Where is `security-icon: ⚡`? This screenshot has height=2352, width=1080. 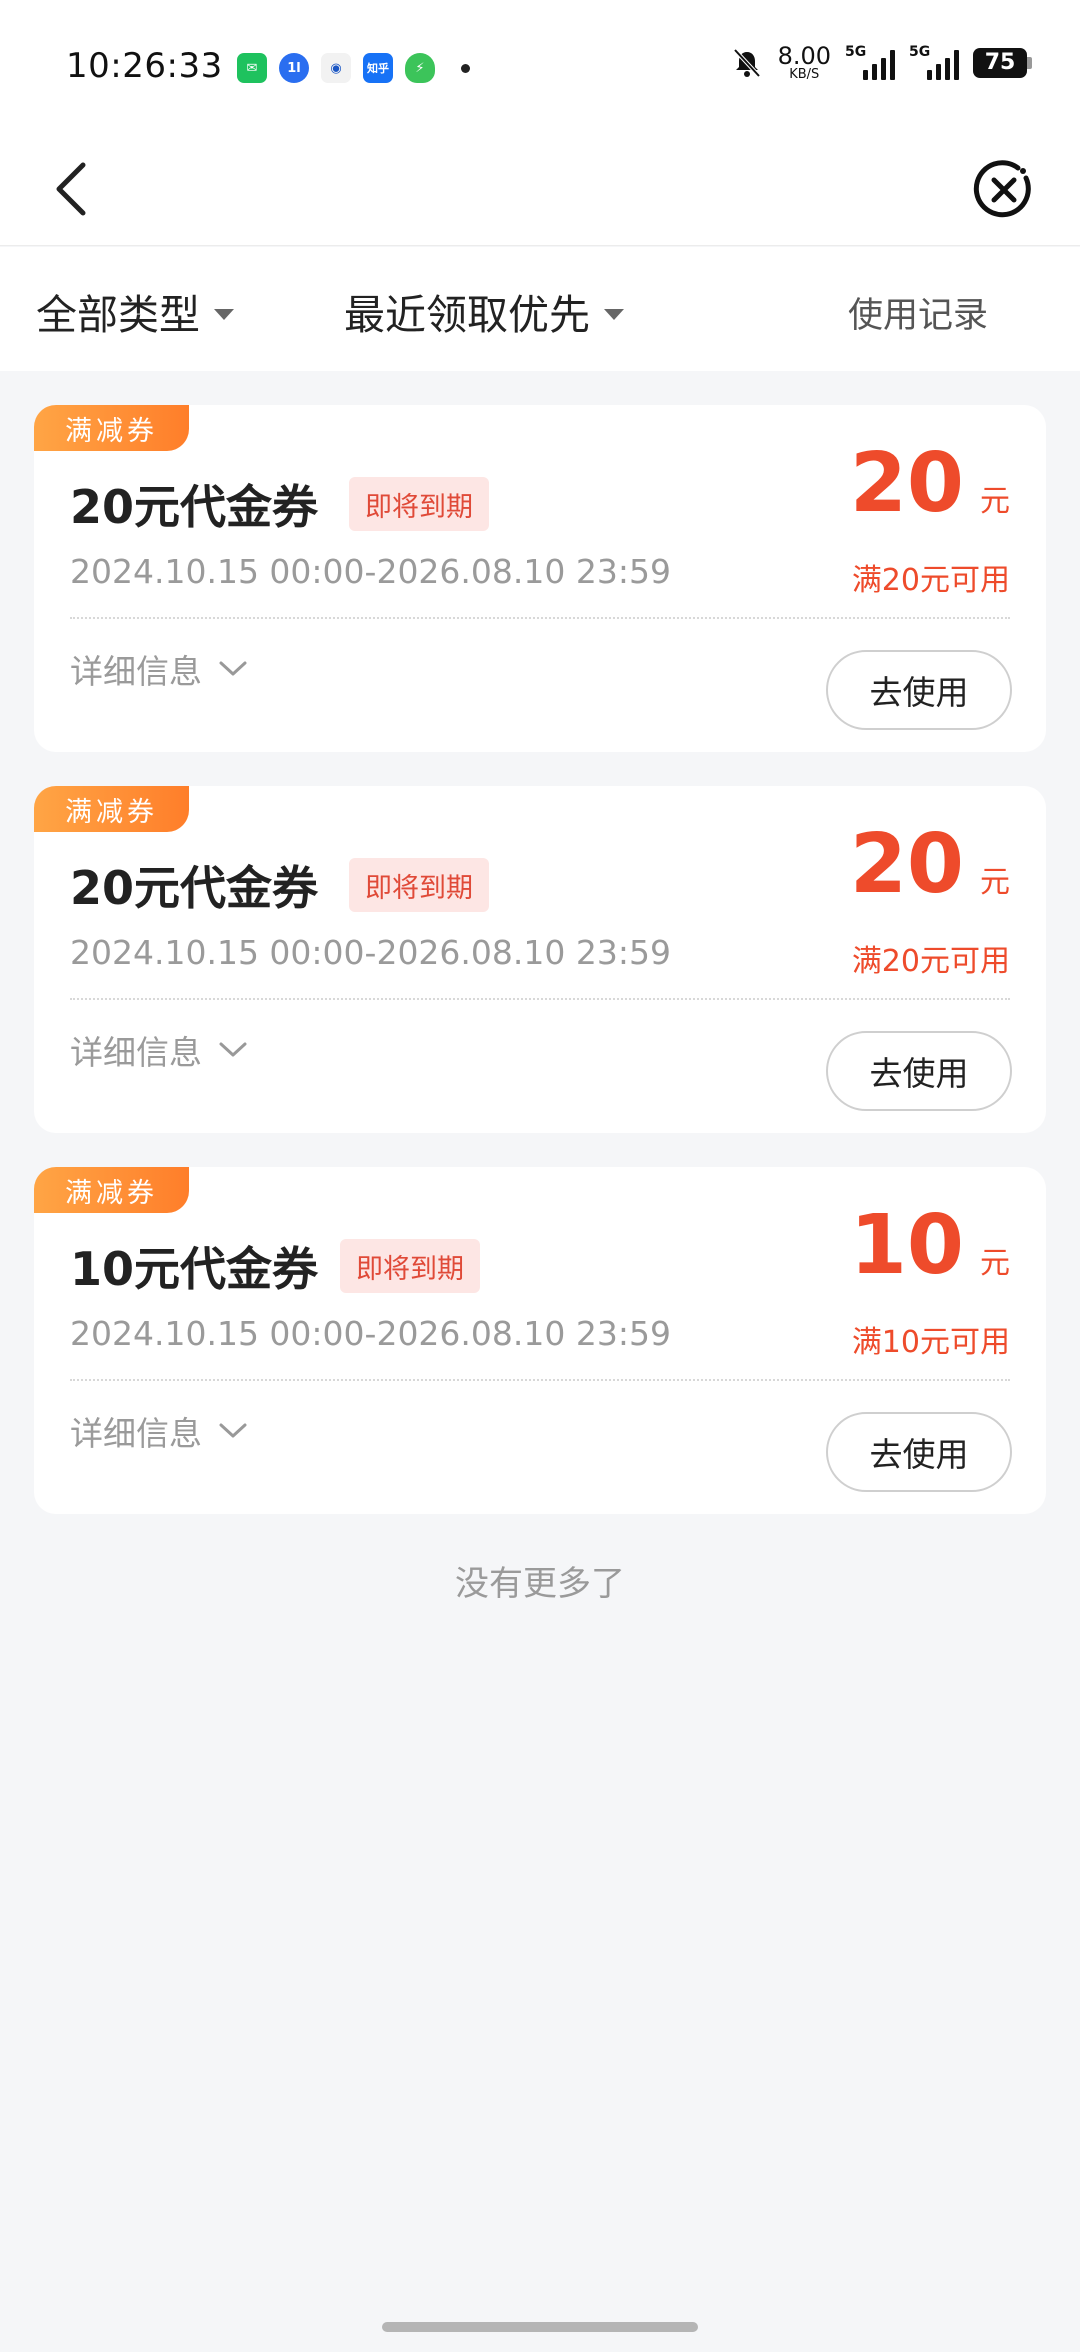
security-icon: ⚡ is located at coordinates (420, 68).